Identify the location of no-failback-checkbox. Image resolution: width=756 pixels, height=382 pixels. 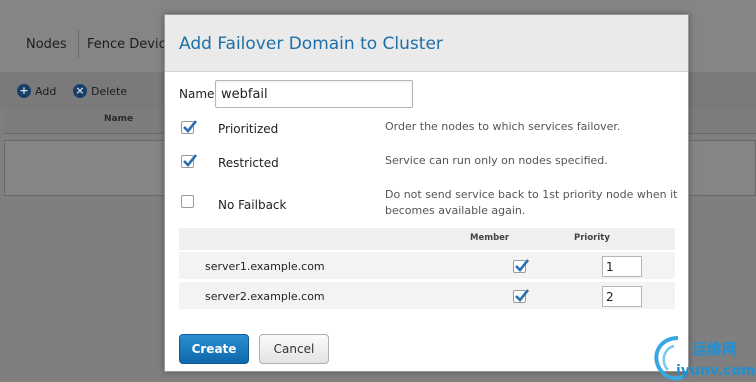
(187, 201).